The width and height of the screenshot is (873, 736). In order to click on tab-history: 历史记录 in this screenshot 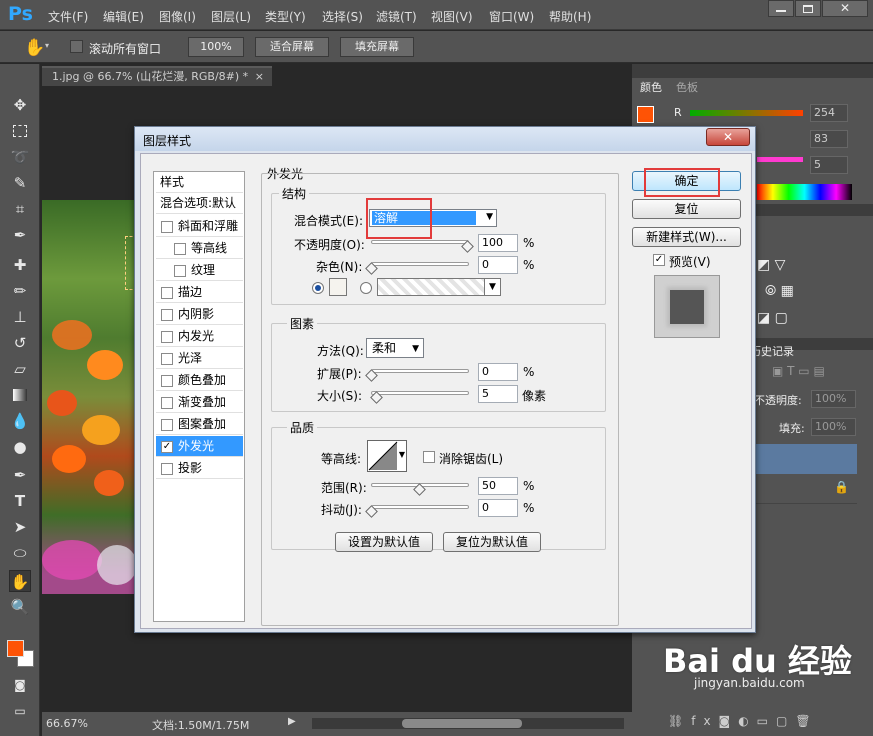, I will do `click(772, 351)`.